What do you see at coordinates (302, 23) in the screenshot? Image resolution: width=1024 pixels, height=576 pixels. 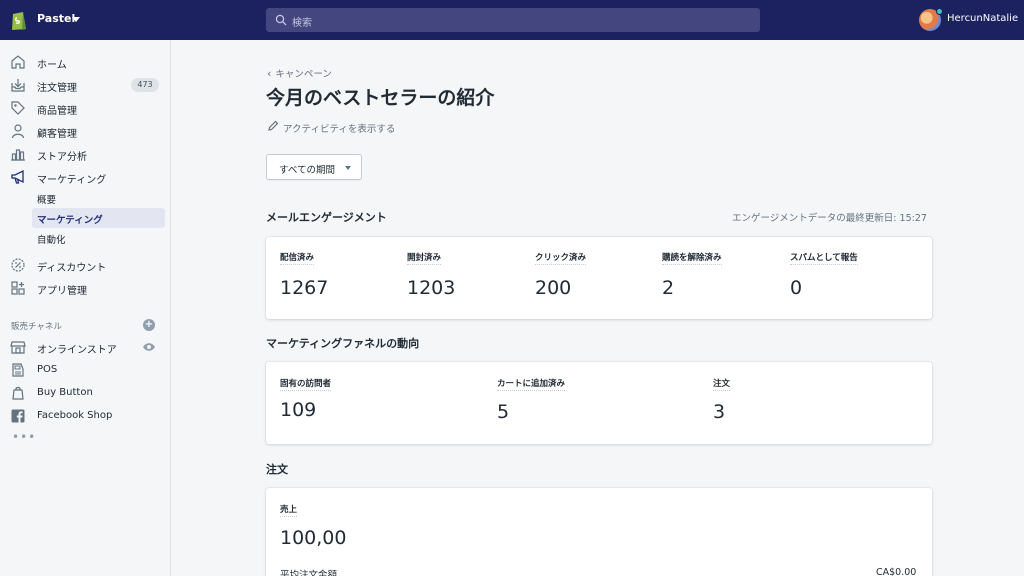 I see `search-placeholder: 検索` at bounding box center [302, 23].